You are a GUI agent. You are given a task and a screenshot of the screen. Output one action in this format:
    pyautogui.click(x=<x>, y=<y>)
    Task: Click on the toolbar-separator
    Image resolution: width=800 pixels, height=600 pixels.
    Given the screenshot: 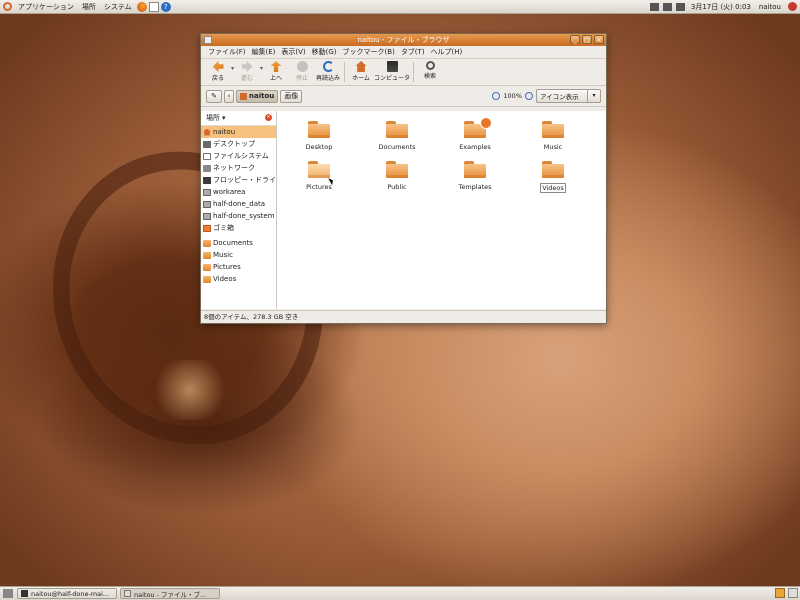 What is the action you would take?
    pyautogui.click(x=345, y=72)
    